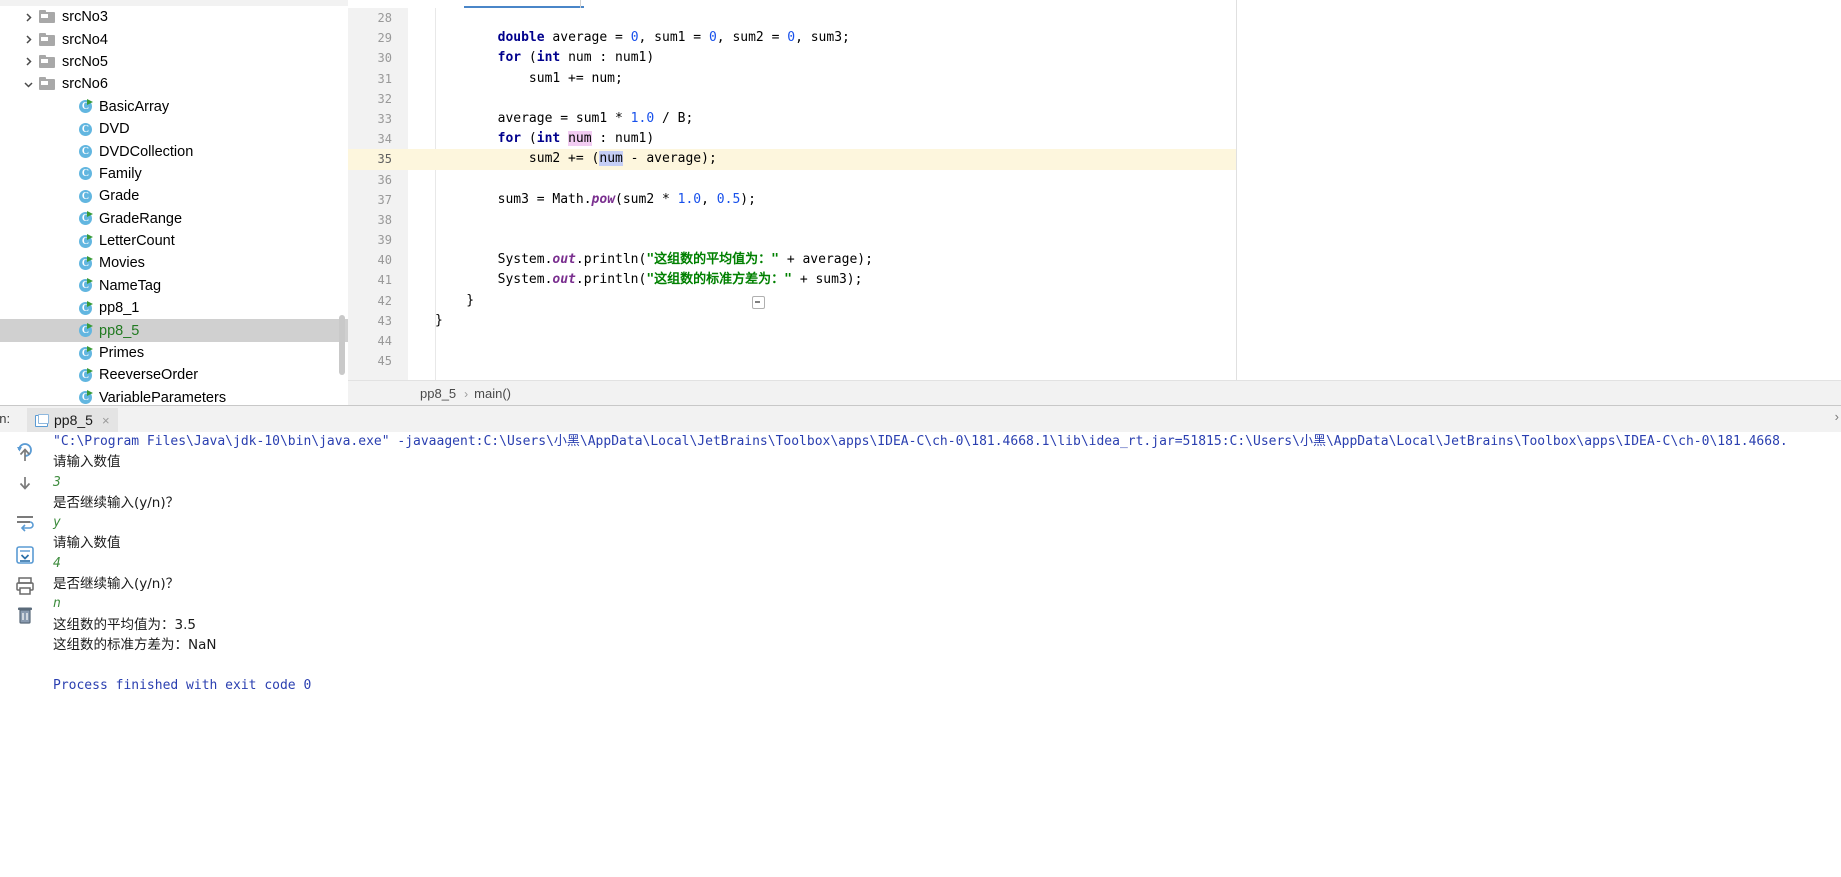 The image size is (1841, 877). I want to click on line-number: 28, so click(384, 18).